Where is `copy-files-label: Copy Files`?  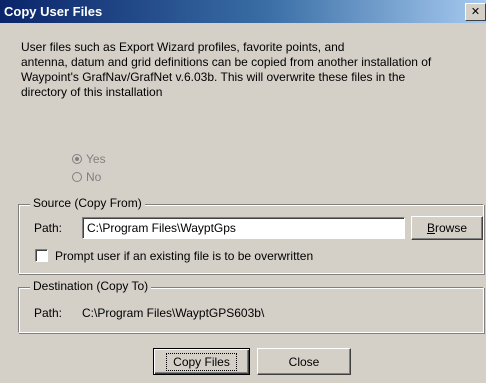
copy-files-label: Copy Files is located at coordinates (201, 361).